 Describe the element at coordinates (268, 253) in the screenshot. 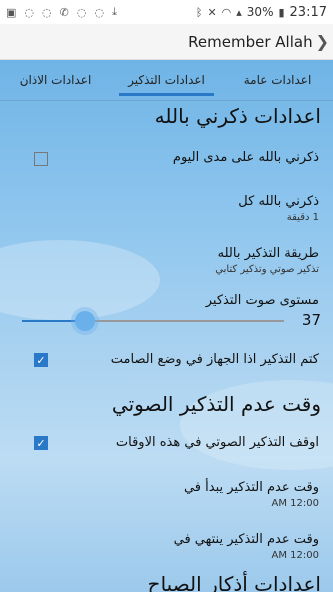

I see `pref-title: طريقة التذكير بالله` at that location.